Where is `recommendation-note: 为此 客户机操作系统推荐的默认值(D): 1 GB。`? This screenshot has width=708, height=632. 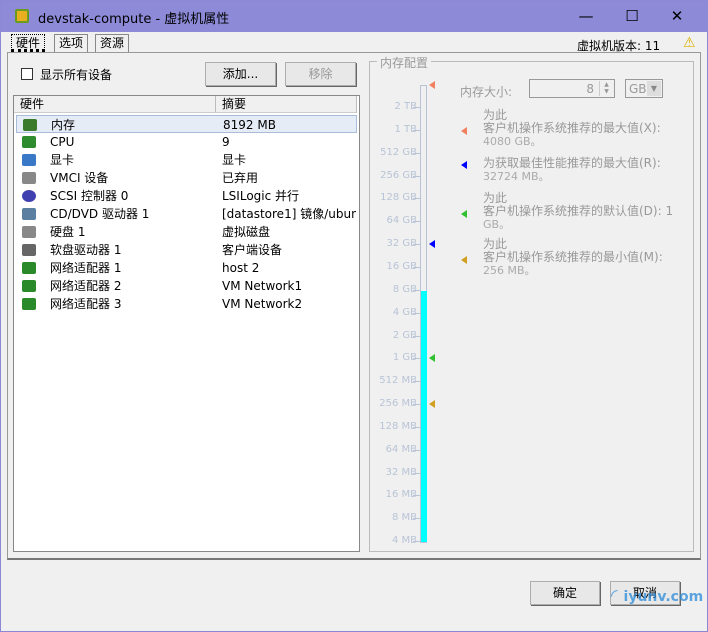
recommendation-note: 为此 客户机操作系统推荐的默认值(D): 1 GB。 is located at coordinates (588, 212).